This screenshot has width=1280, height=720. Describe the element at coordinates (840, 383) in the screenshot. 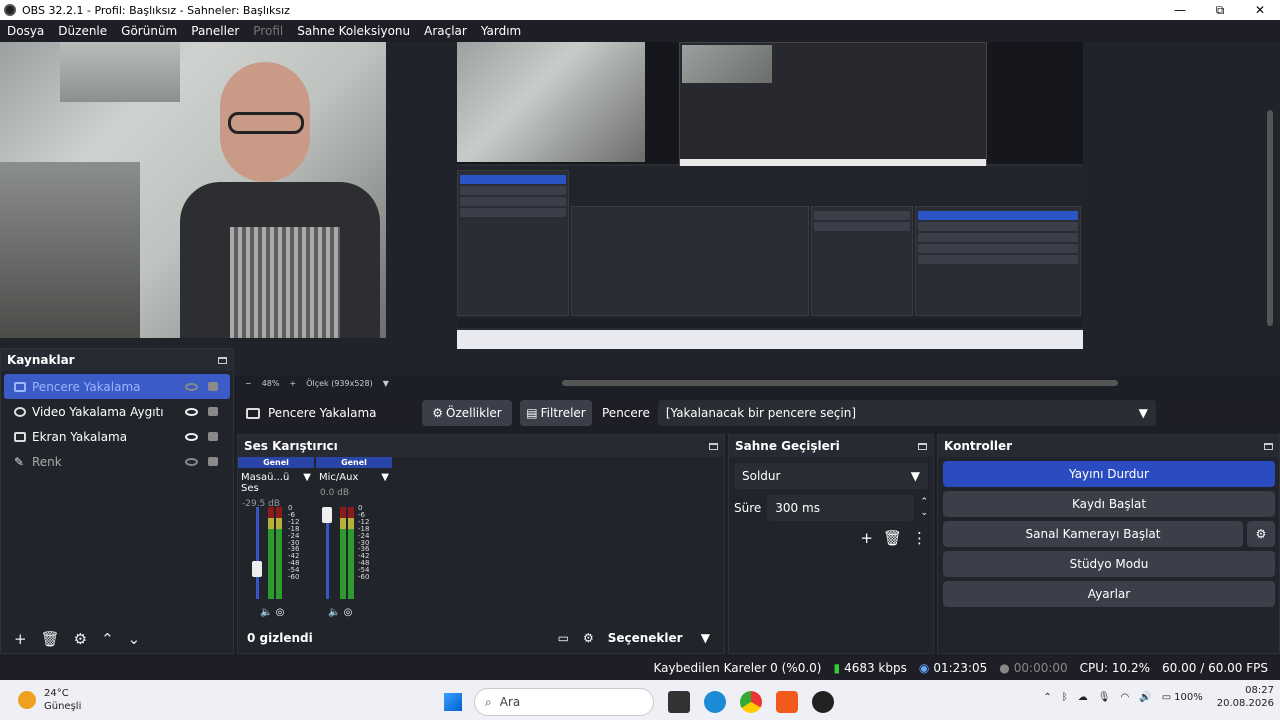

I see `preview-horizontal-scrollbar` at that location.